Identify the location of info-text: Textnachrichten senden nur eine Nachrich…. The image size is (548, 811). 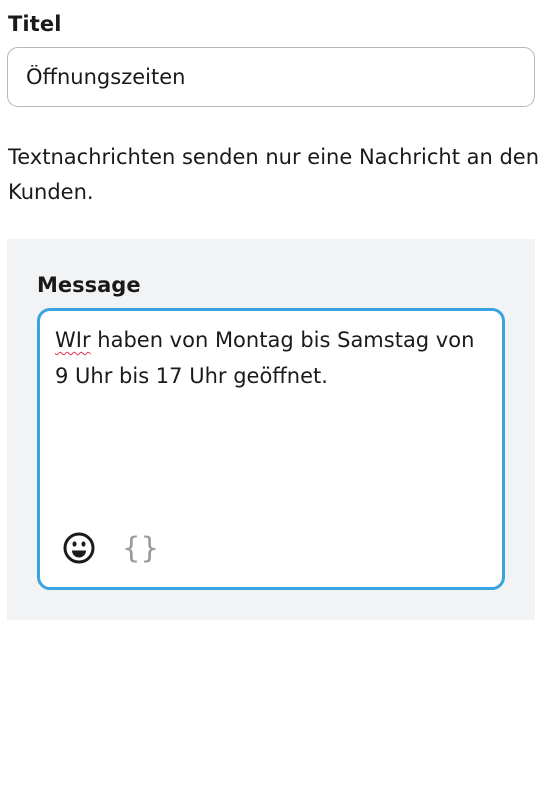
(274, 174).